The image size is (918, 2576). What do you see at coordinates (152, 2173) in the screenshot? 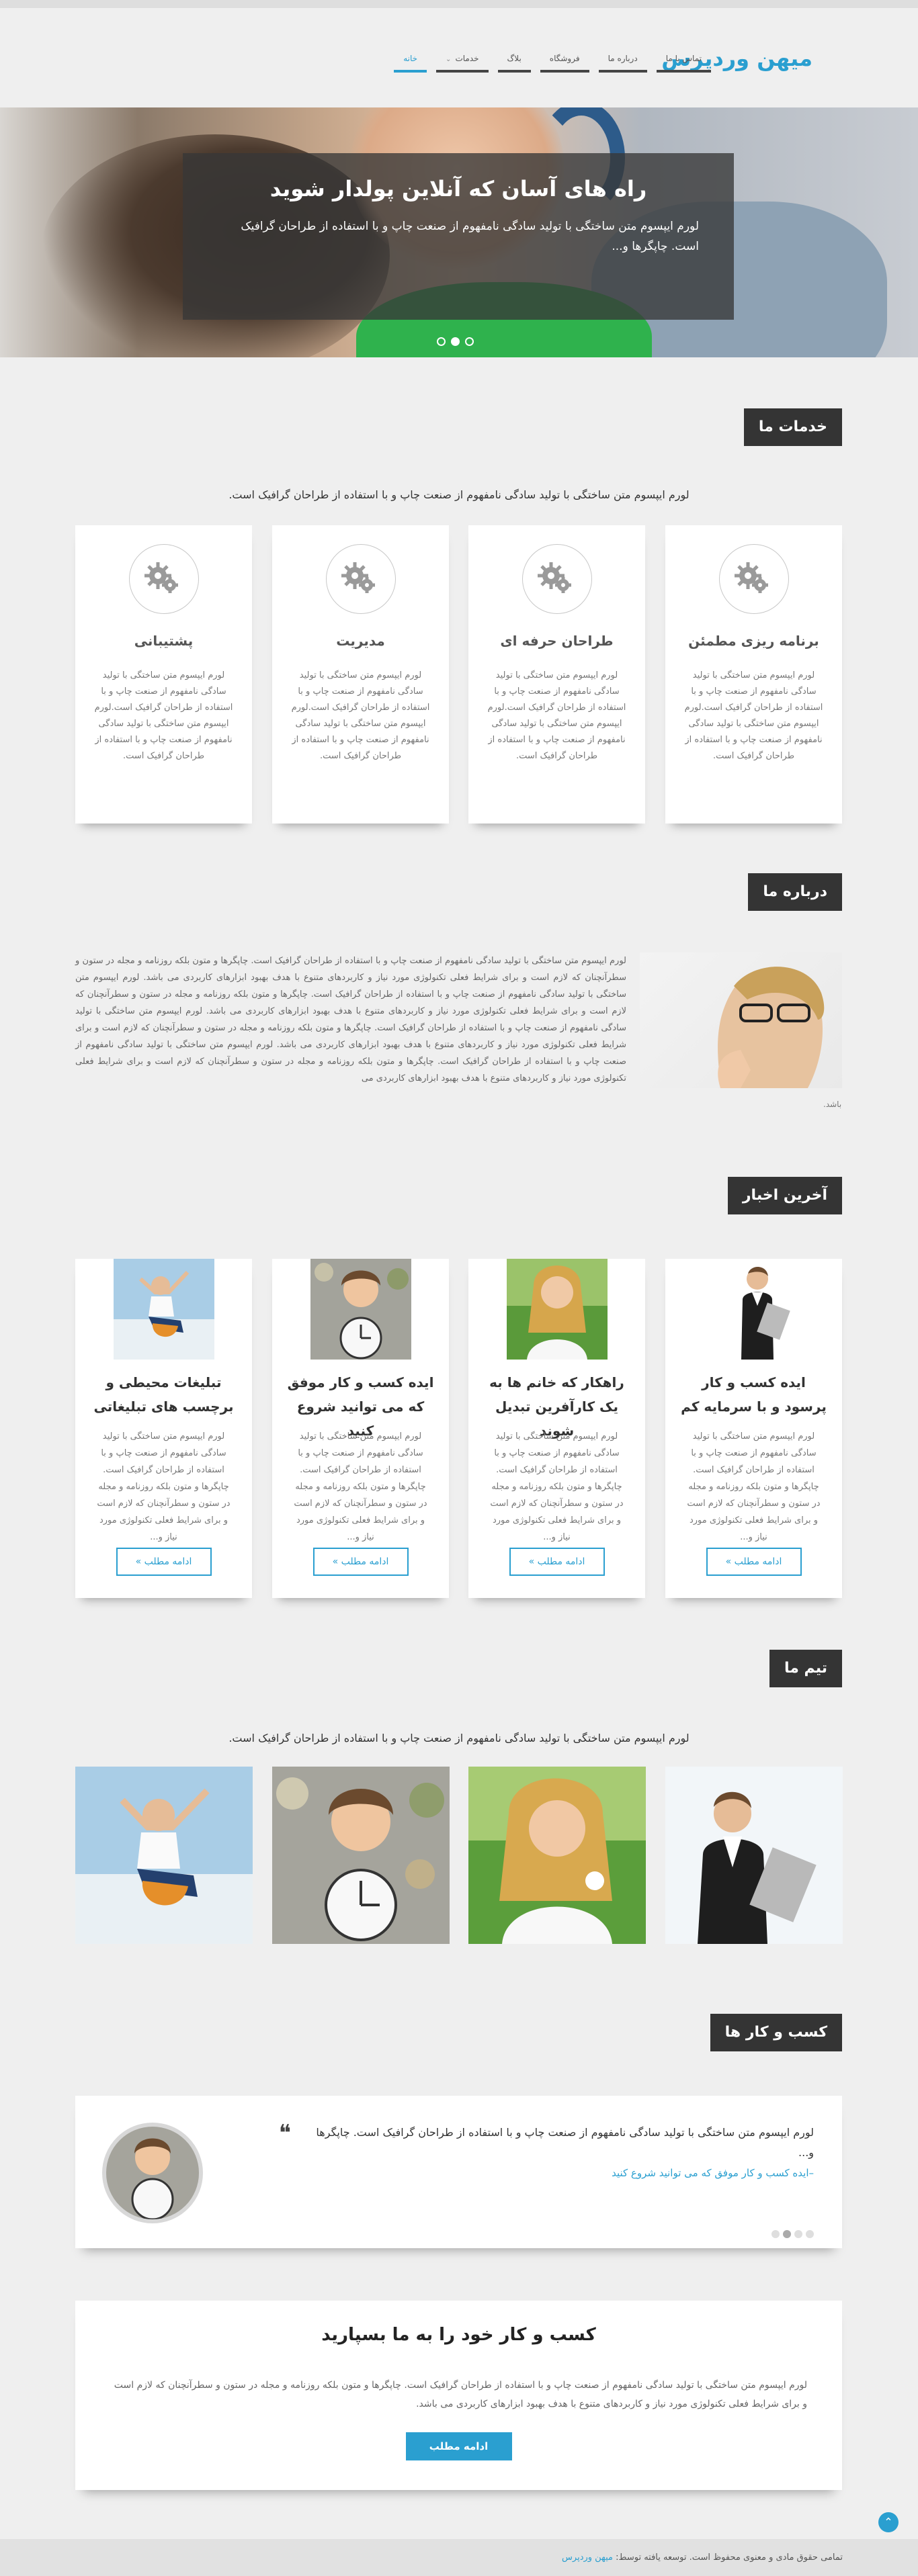
I see `testimonial-avatar` at bounding box center [152, 2173].